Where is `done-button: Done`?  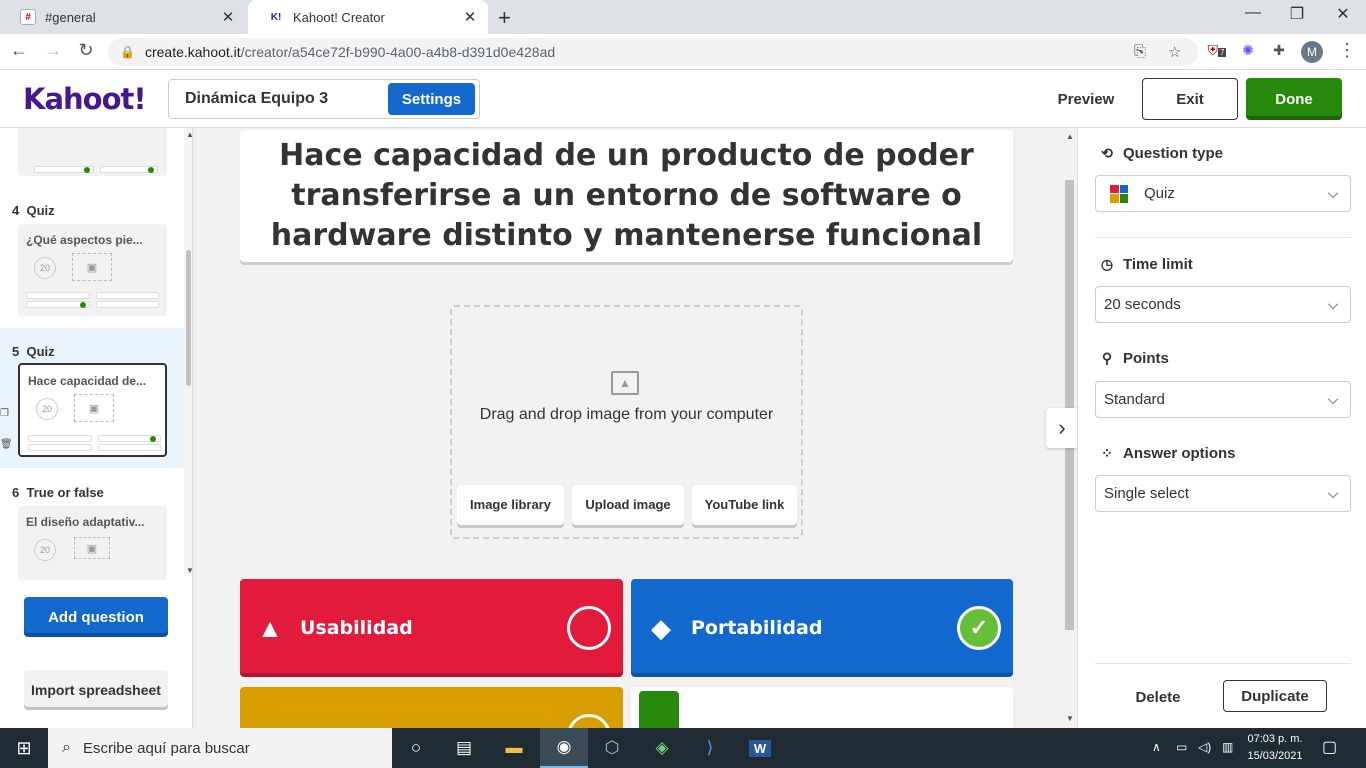
done-button: Done is located at coordinates (1294, 99).